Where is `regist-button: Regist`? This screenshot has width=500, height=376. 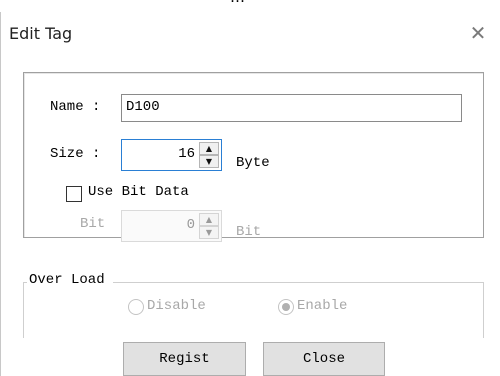
regist-button: Regist is located at coordinates (184, 359).